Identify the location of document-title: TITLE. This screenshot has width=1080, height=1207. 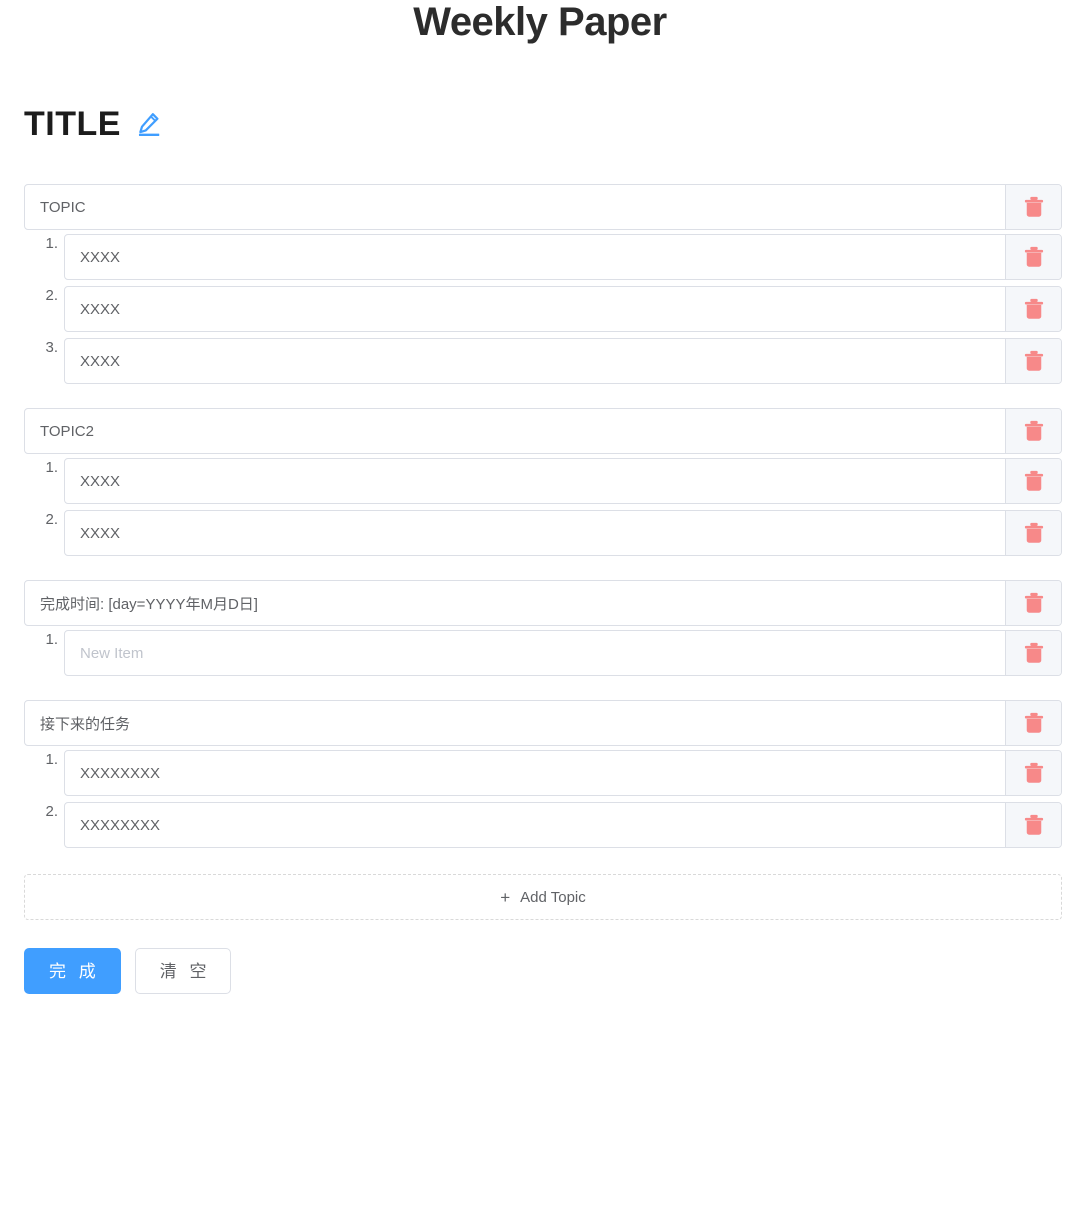
(72, 124).